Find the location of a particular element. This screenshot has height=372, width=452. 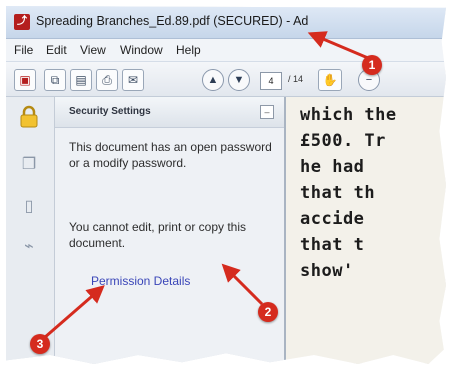

panel-close-button: – is located at coordinates (267, 112).